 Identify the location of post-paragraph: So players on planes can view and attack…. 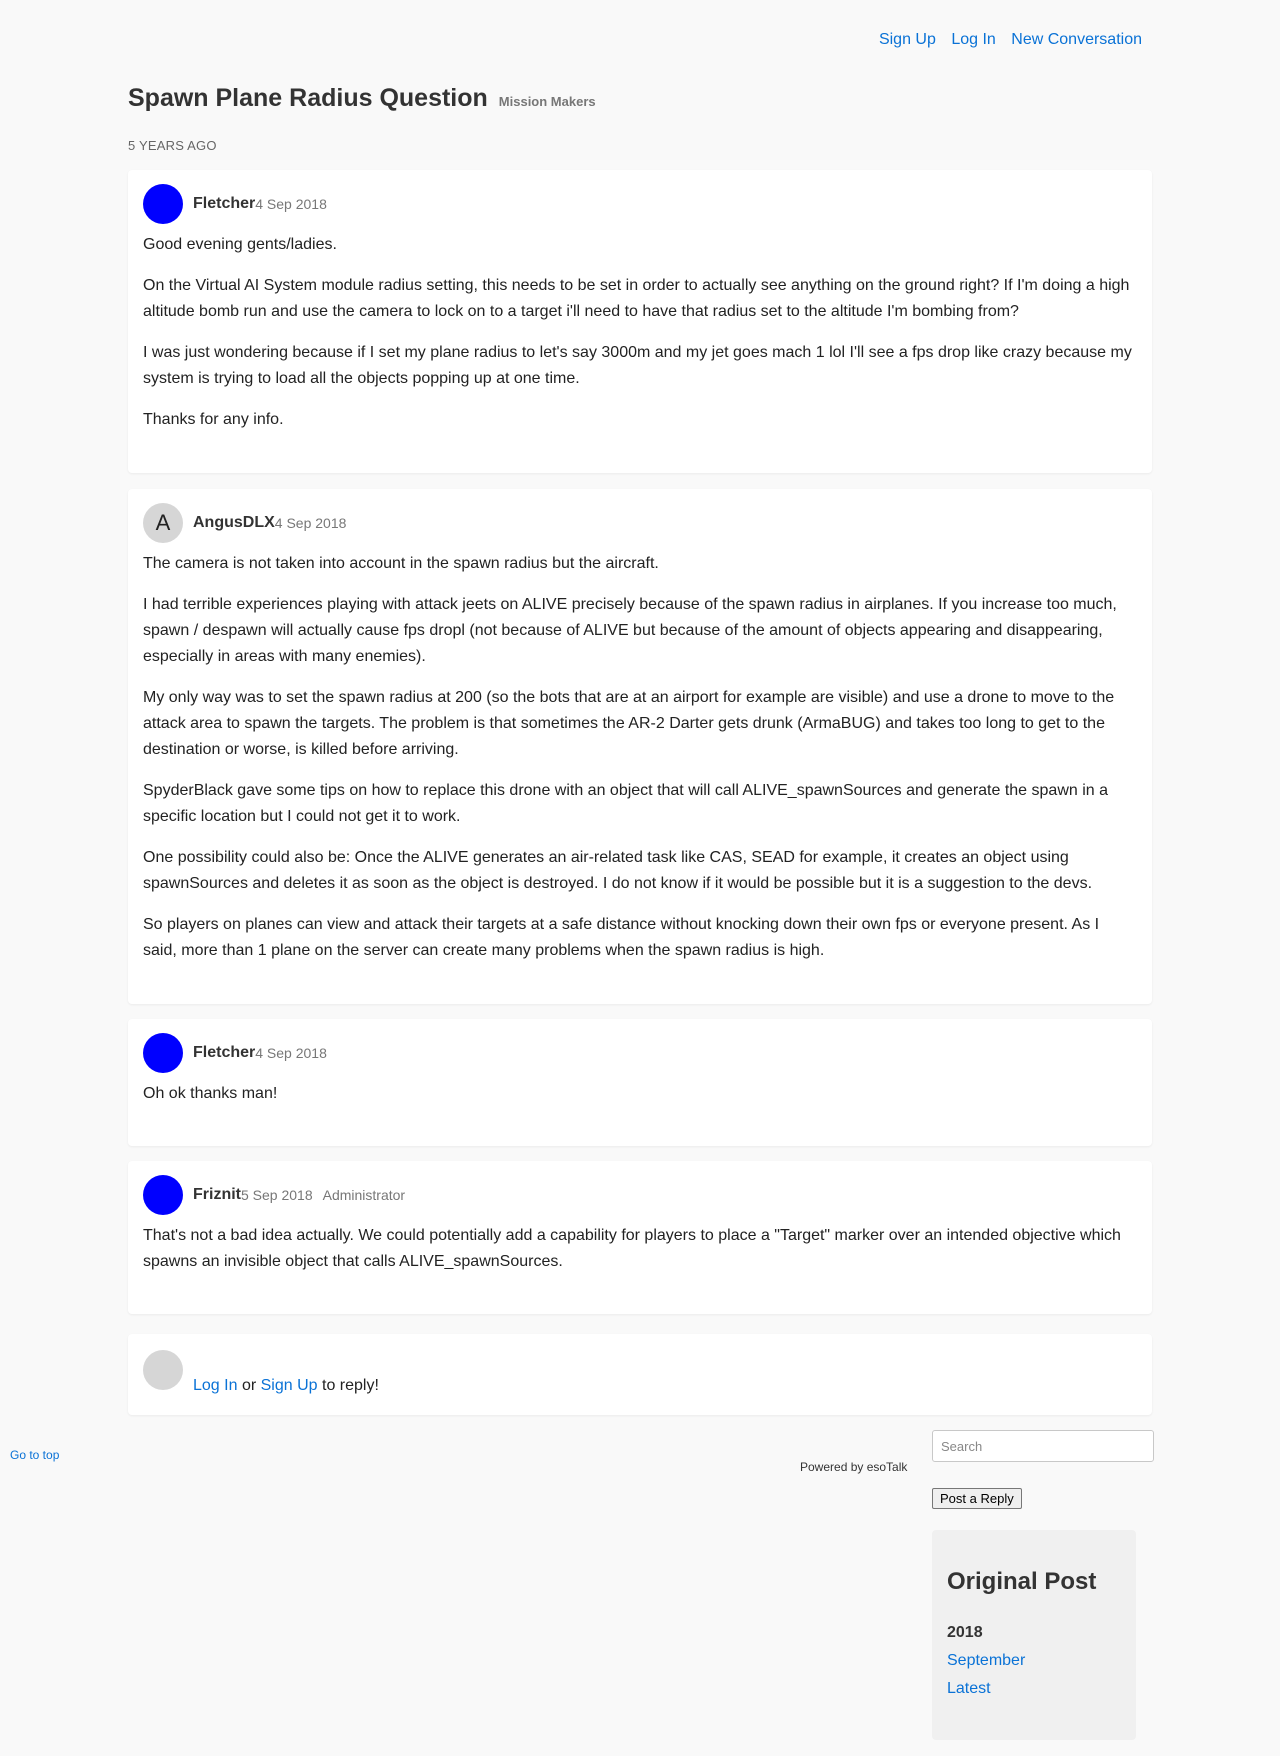
(621, 937).